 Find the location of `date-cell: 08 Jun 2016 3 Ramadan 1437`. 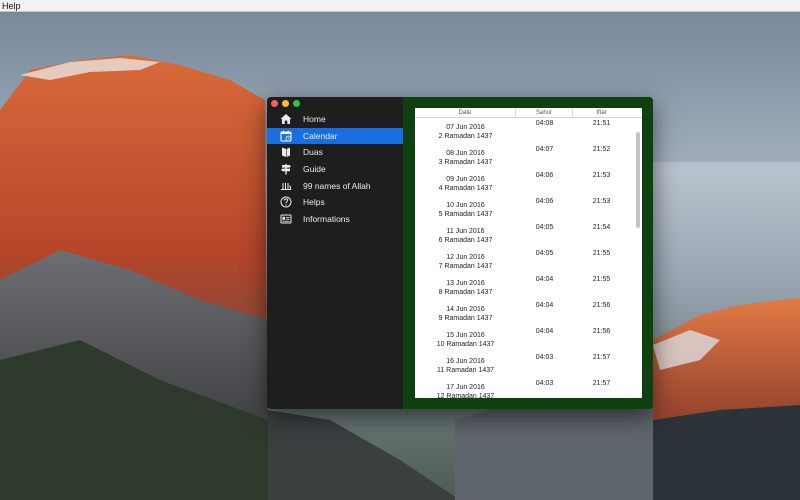

date-cell: 08 Jun 2016 3 Ramadan 1437 is located at coordinates (465, 157).